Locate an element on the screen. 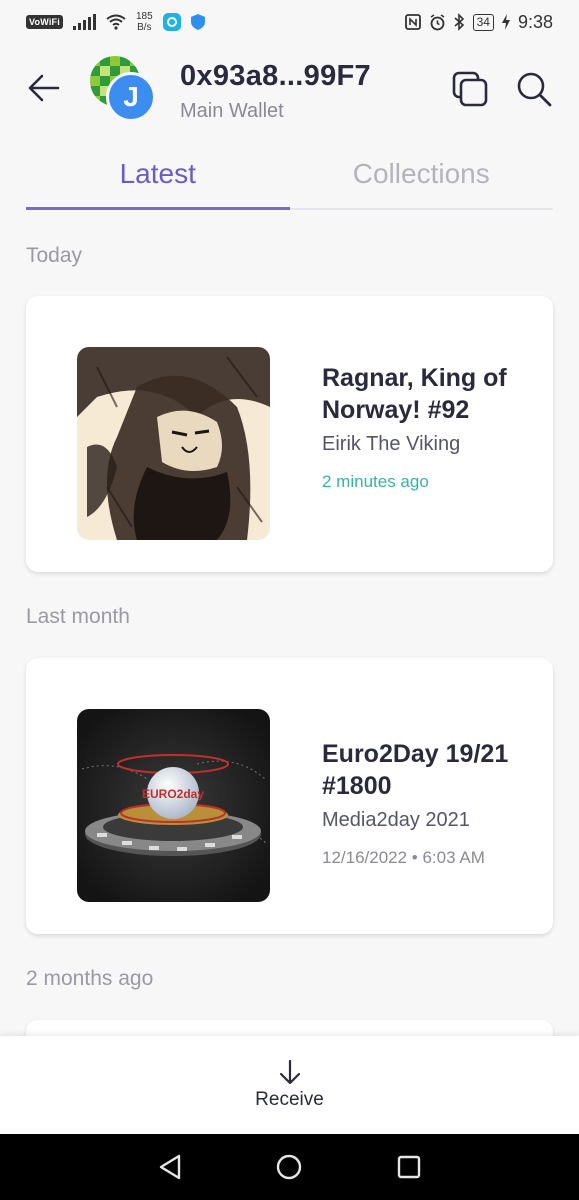  system-navigation-bar is located at coordinates (289, 1167).